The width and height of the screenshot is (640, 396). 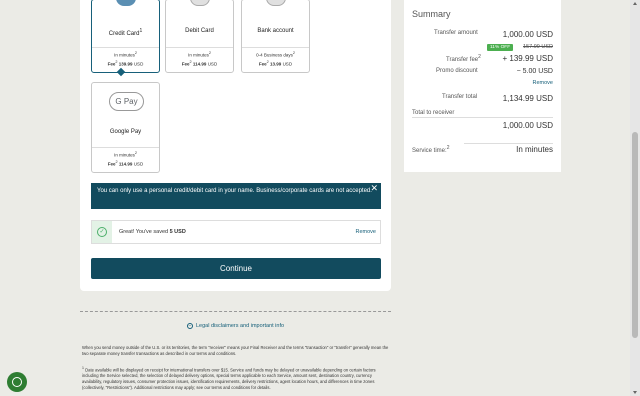 I want to click on summary-title: Summary, so click(x=431, y=14).